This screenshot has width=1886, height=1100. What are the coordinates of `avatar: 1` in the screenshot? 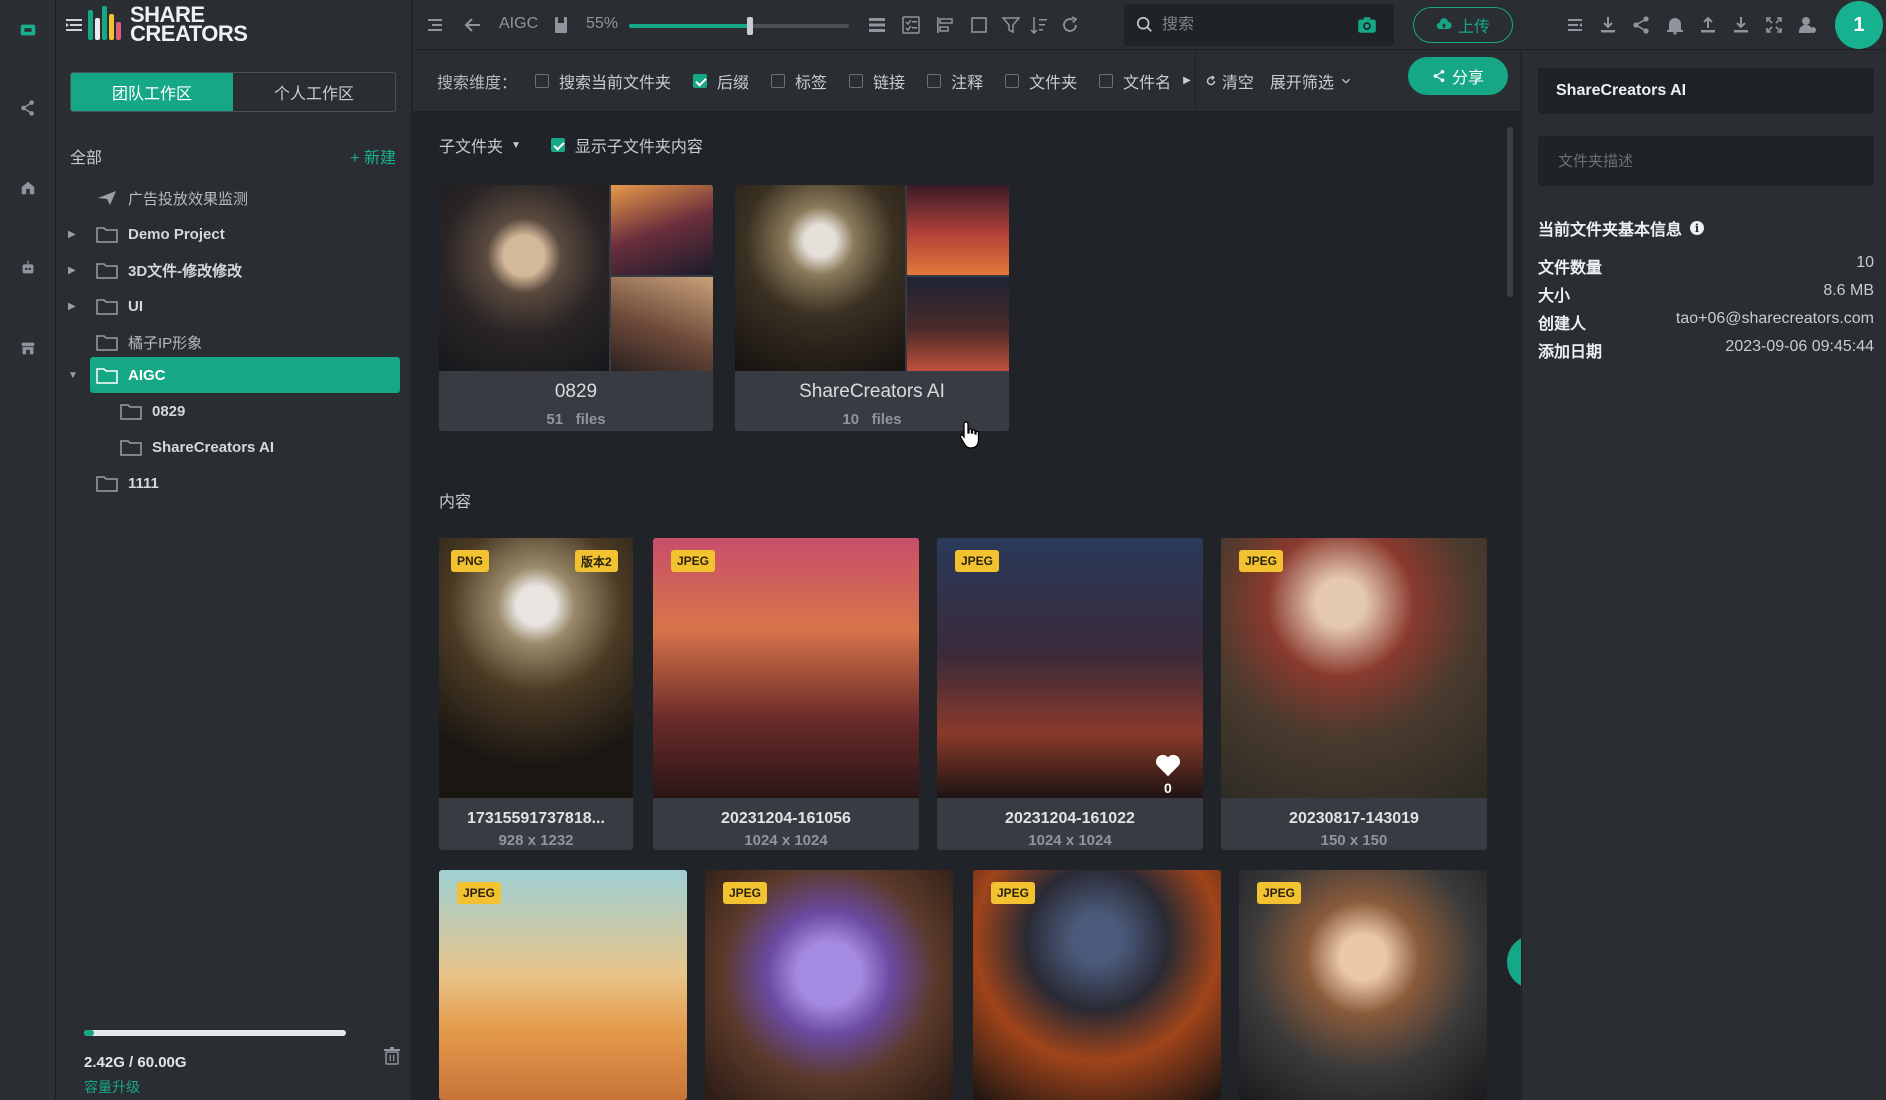 It's located at (1859, 25).